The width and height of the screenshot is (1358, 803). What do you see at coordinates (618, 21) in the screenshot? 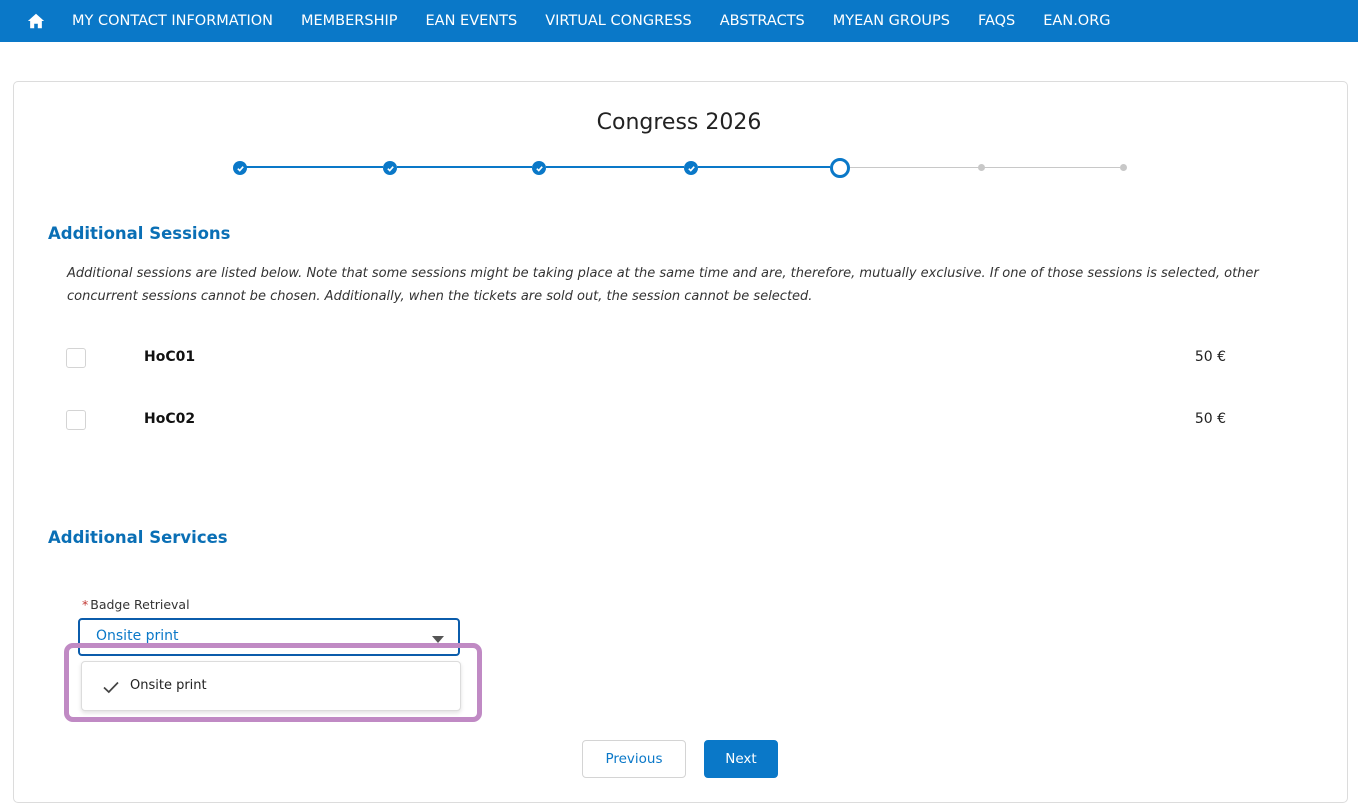
I see `nav-virtual-congress: VIRTUAL CONGRESS` at bounding box center [618, 21].